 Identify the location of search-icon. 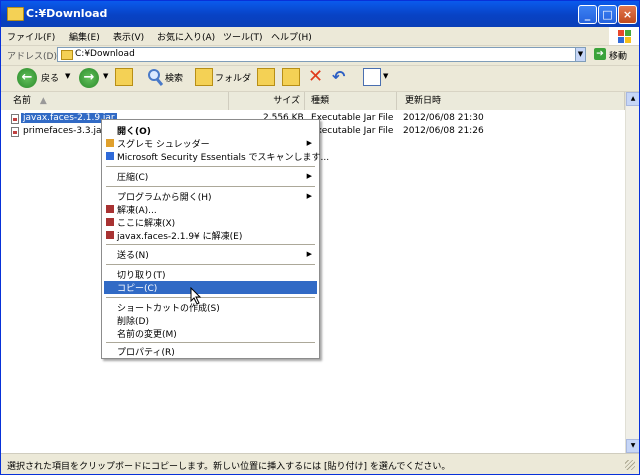
(156, 77).